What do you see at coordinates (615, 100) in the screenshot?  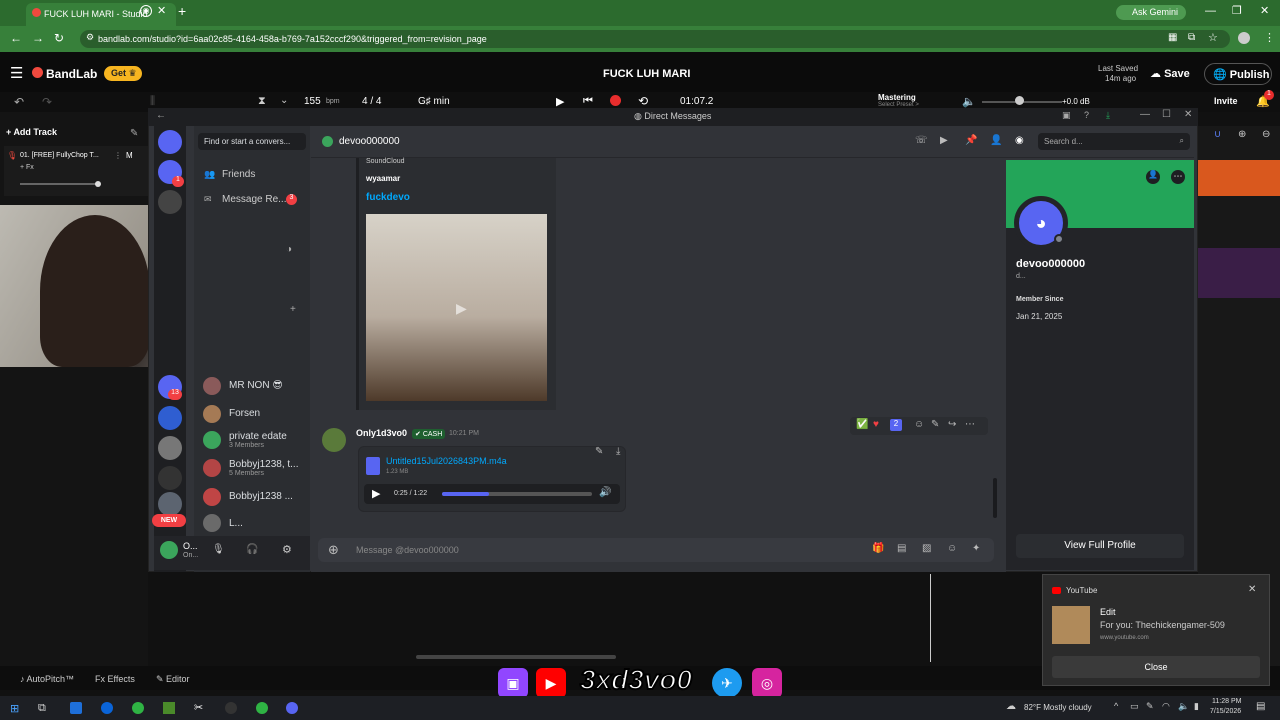 I see `record-button` at bounding box center [615, 100].